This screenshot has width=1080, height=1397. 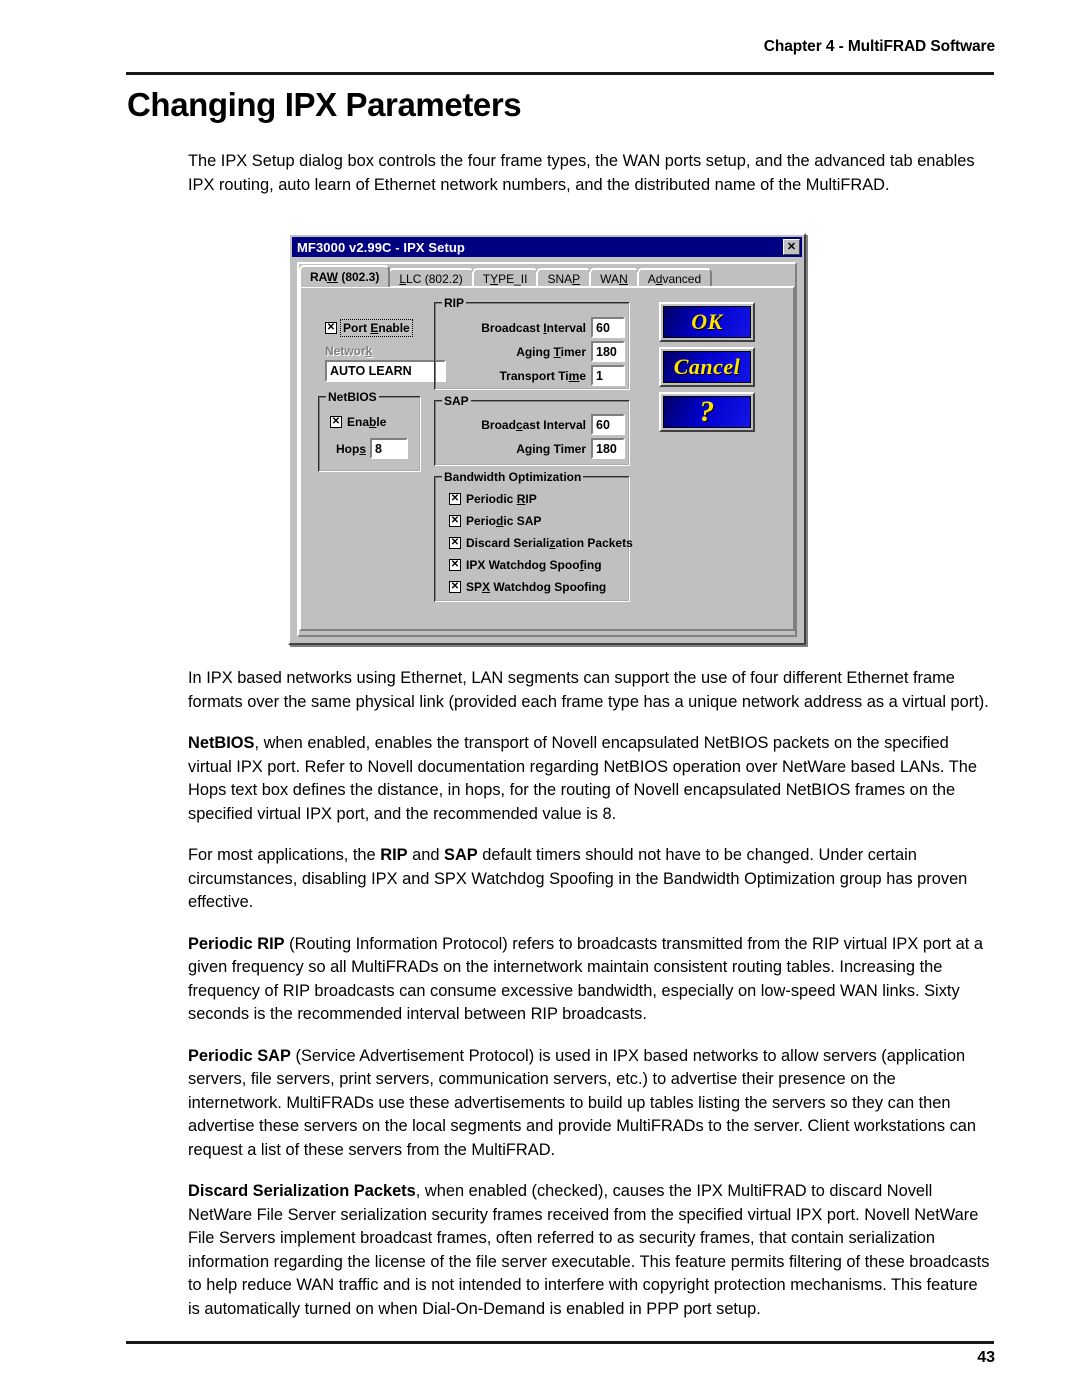 What do you see at coordinates (547, 247) in the screenshot?
I see `dialog-titlebar: MF3000 v2.99C - IPX Setup ✕` at bounding box center [547, 247].